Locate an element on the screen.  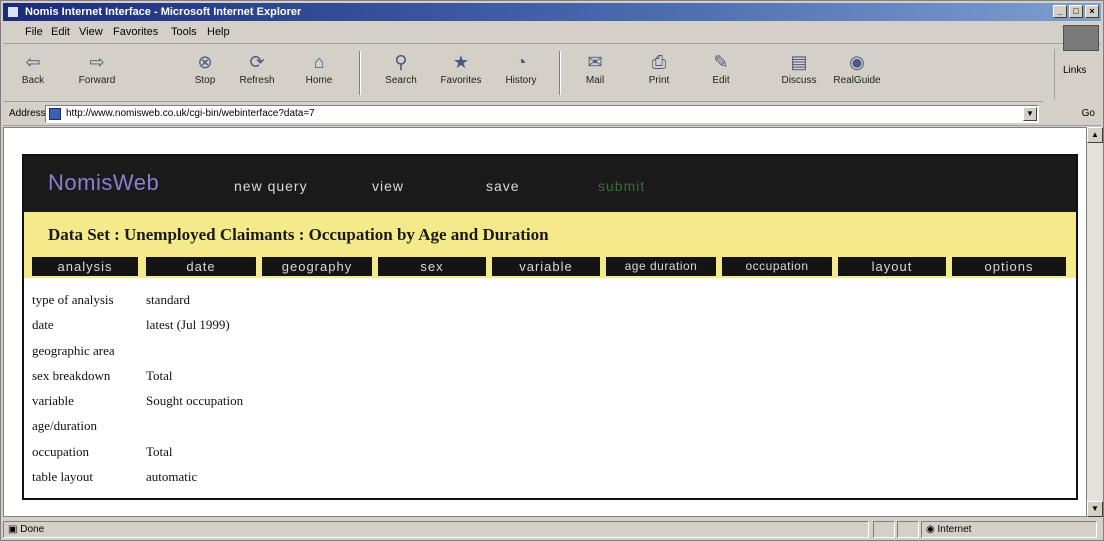
refresh-icon: ⟳ is located at coordinates (257, 62).